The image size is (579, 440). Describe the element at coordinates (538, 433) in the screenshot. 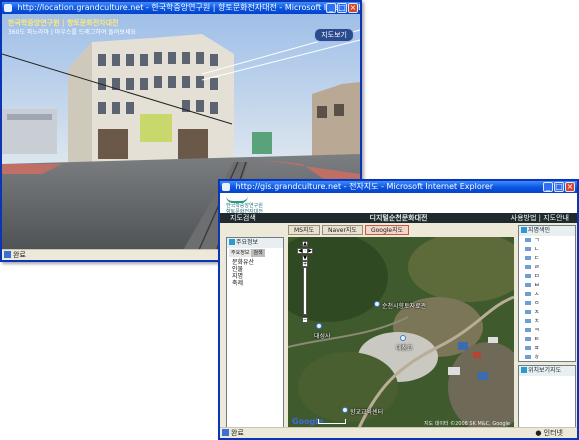

I see `globe-icon: ●` at that location.